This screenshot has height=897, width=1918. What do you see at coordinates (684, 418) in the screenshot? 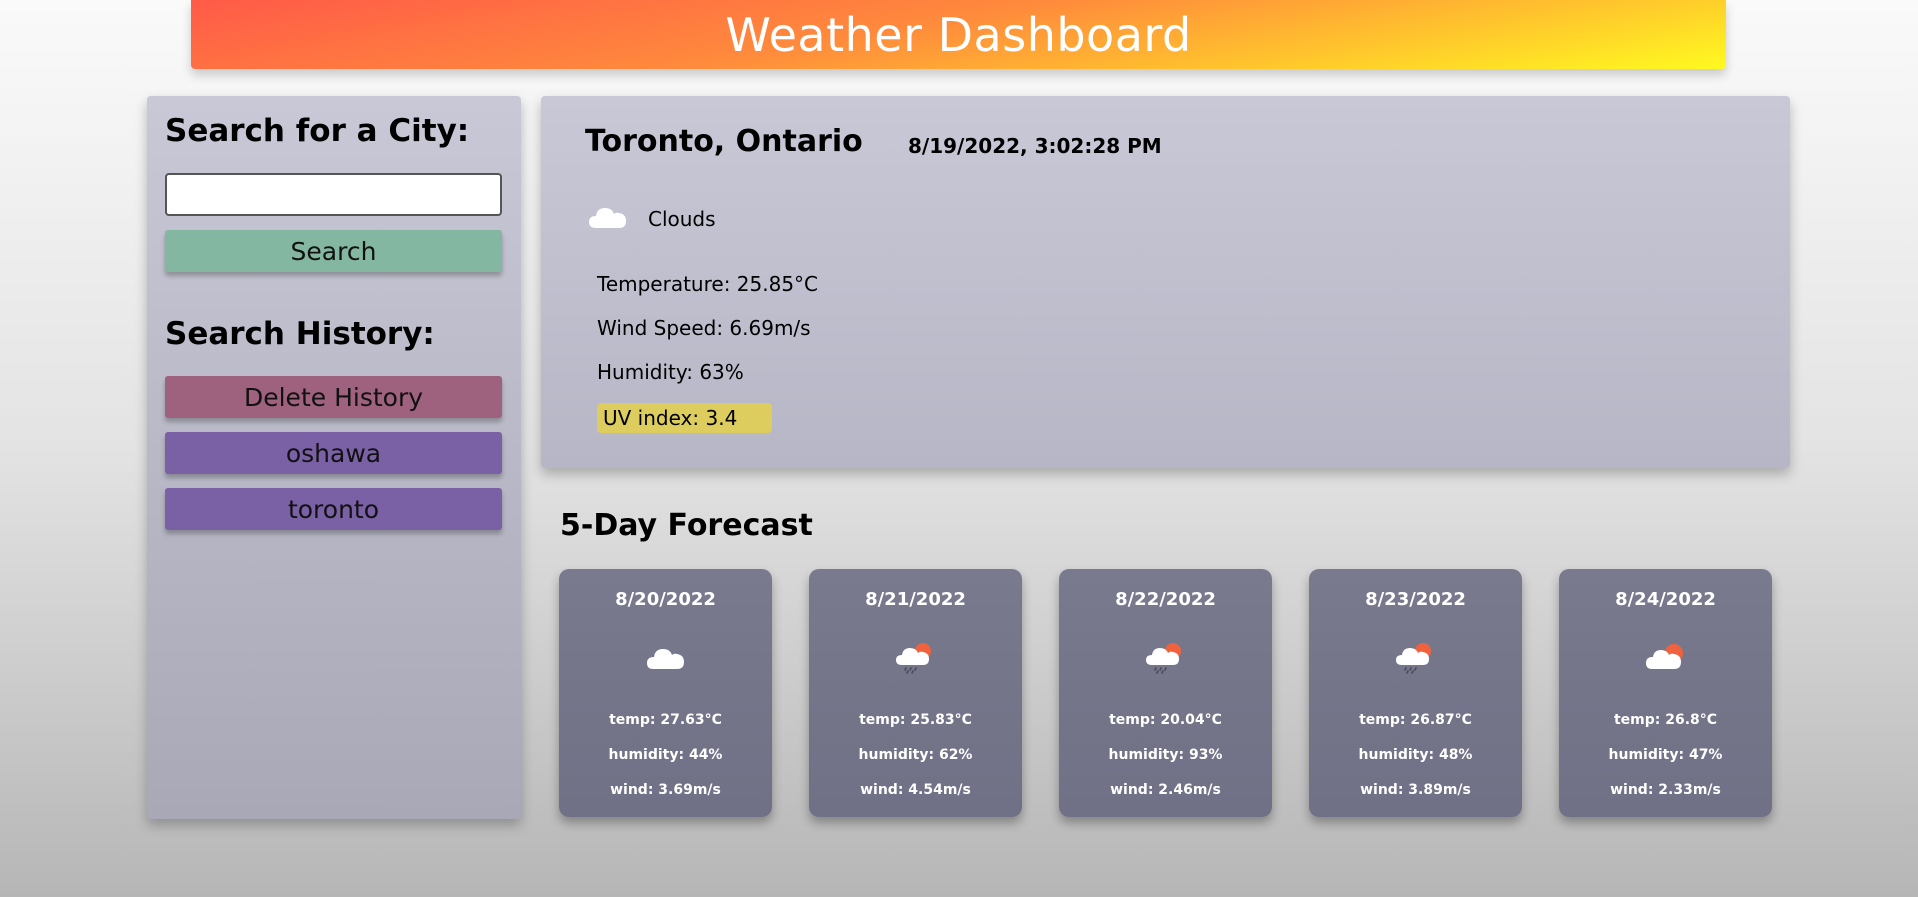
I see `uv-index-badge: UV index: 3.4` at bounding box center [684, 418].